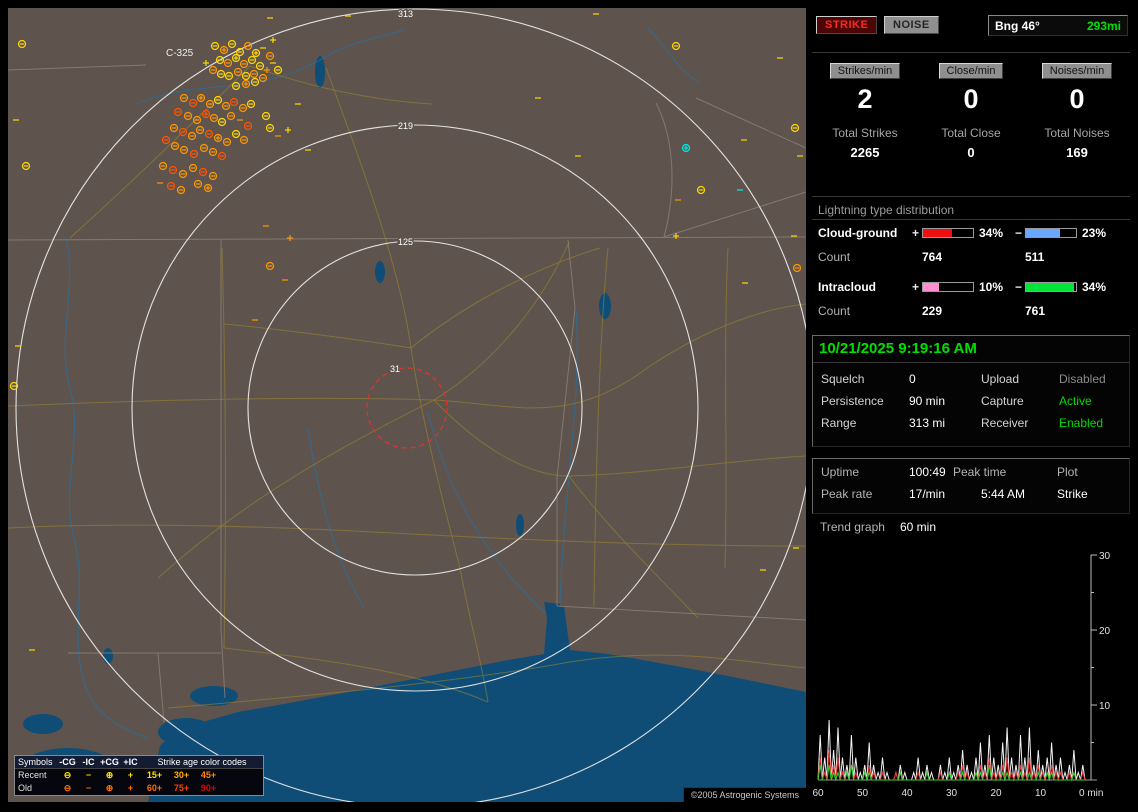 Image resolution: width=1138 pixels, height=812 pixels. I want to click on close-per-min-header: Close/min, so click(971, 71).